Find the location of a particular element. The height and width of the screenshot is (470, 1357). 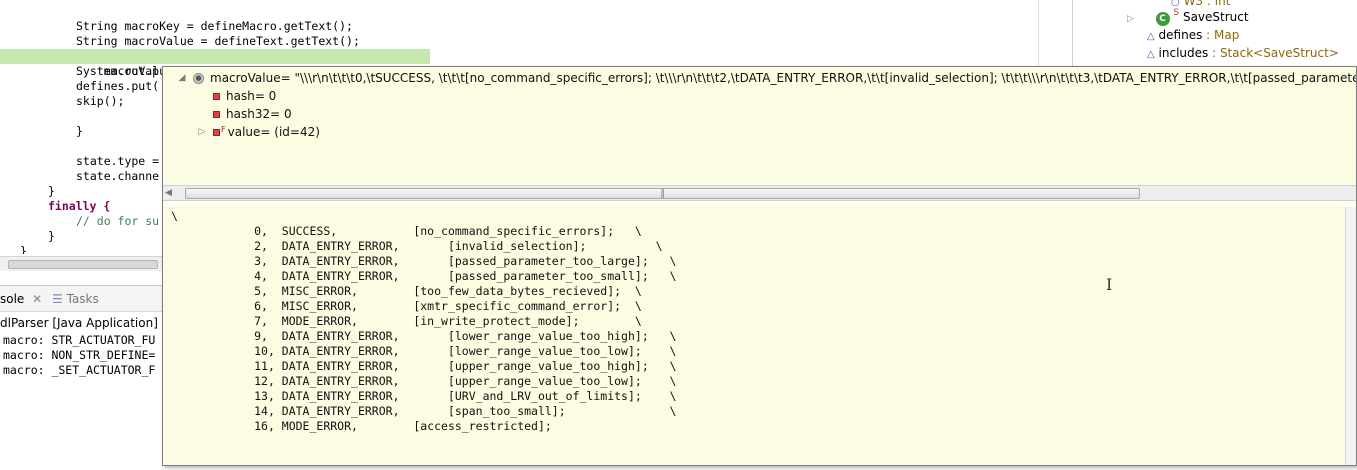

code-line: state.type = is located at coordinates (117, 161).